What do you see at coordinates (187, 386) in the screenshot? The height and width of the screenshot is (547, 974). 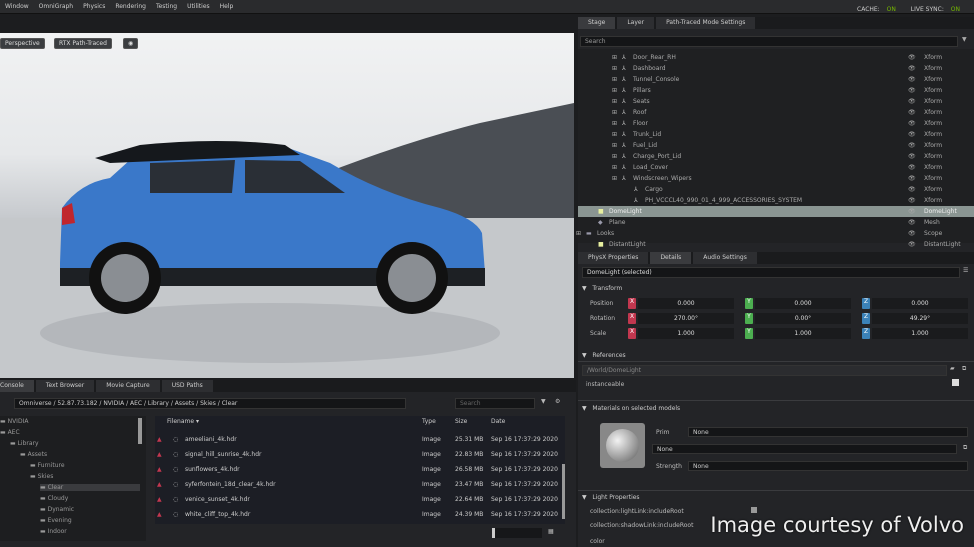 I see `tab-usd-paths: USD Paths` at bounding box center [187, 386].